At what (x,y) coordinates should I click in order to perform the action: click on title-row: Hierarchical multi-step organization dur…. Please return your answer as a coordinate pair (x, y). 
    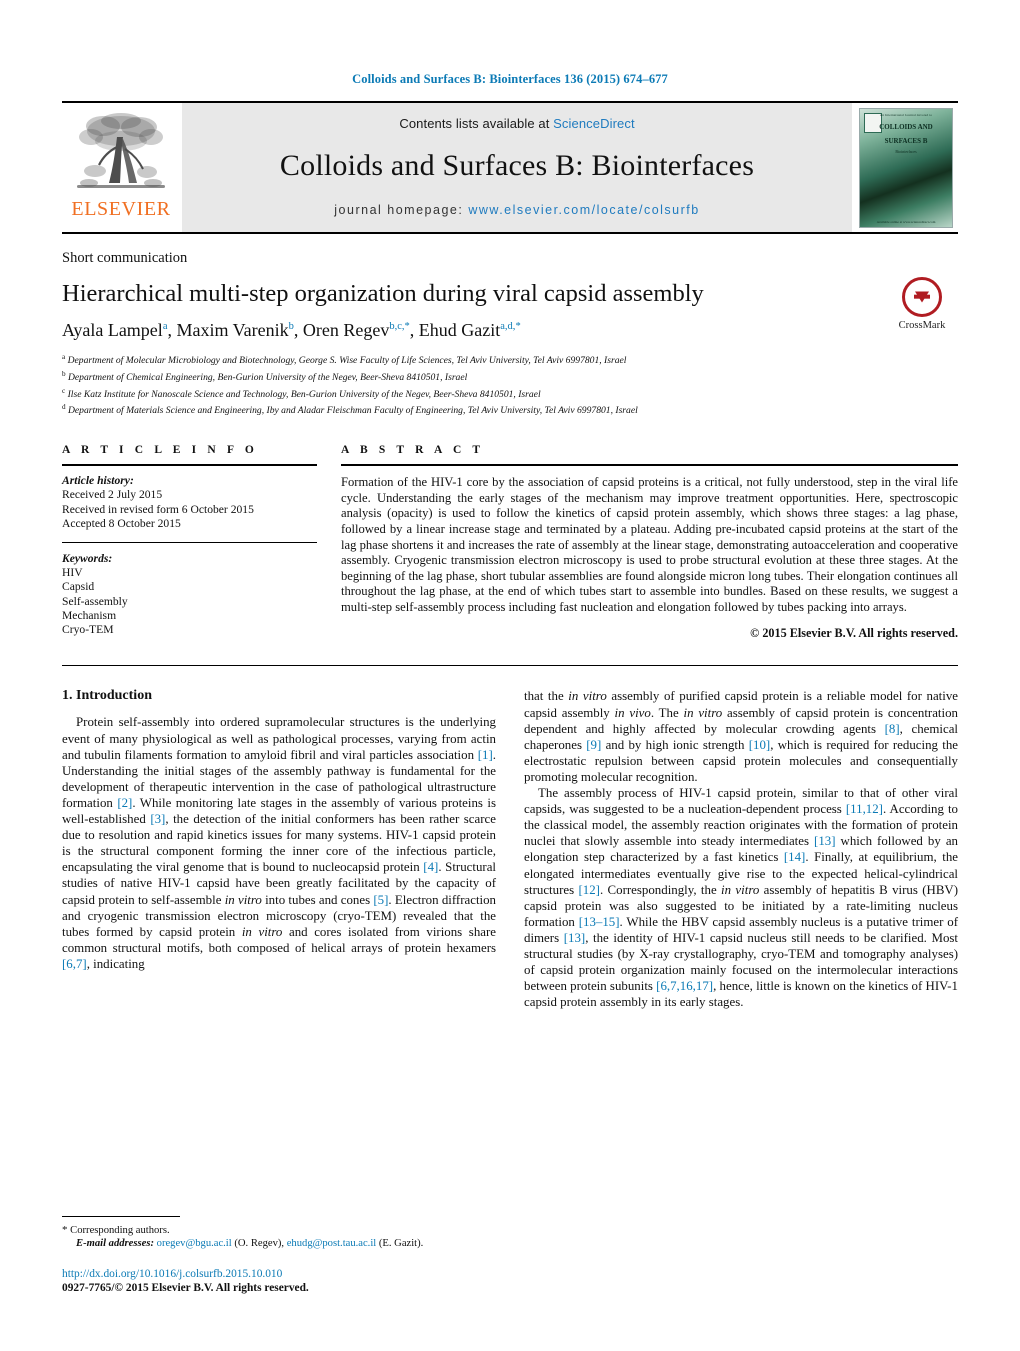
    Looking at the image, I should click on (510, 342).